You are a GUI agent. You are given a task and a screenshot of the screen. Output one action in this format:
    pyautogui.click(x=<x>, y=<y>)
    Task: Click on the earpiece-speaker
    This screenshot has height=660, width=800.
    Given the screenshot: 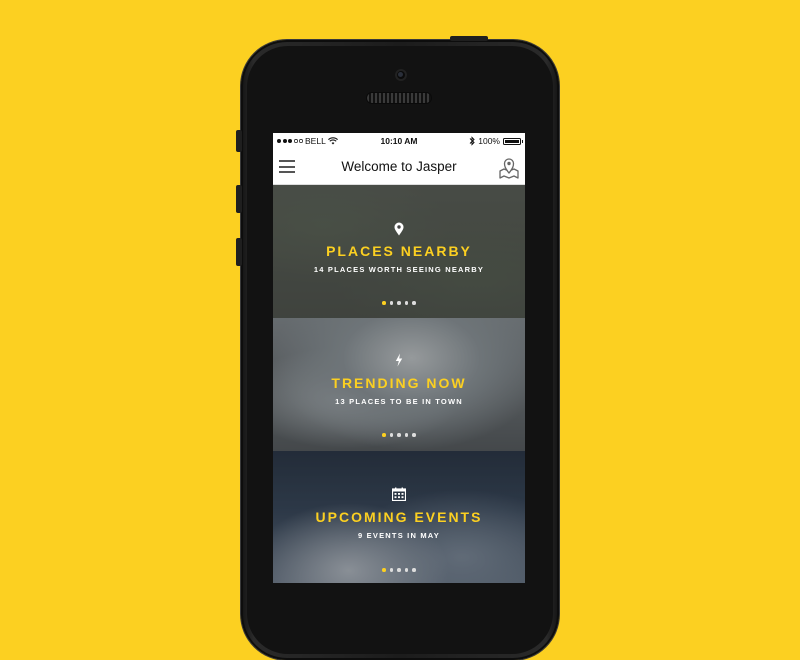 What is the action you would take?
    pyautogui.click(x=399, y=98)
    